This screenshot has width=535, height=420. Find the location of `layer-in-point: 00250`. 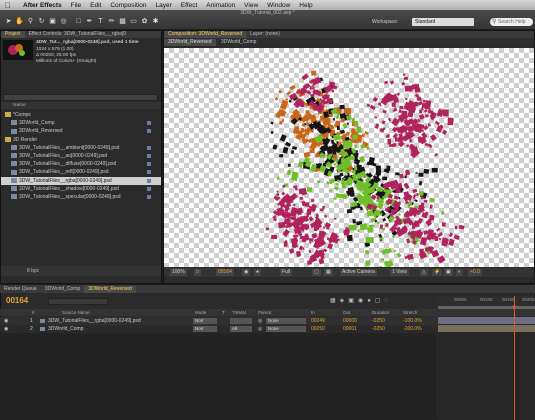

layer-in-point: 00250 is located at coordinates (318, 329).